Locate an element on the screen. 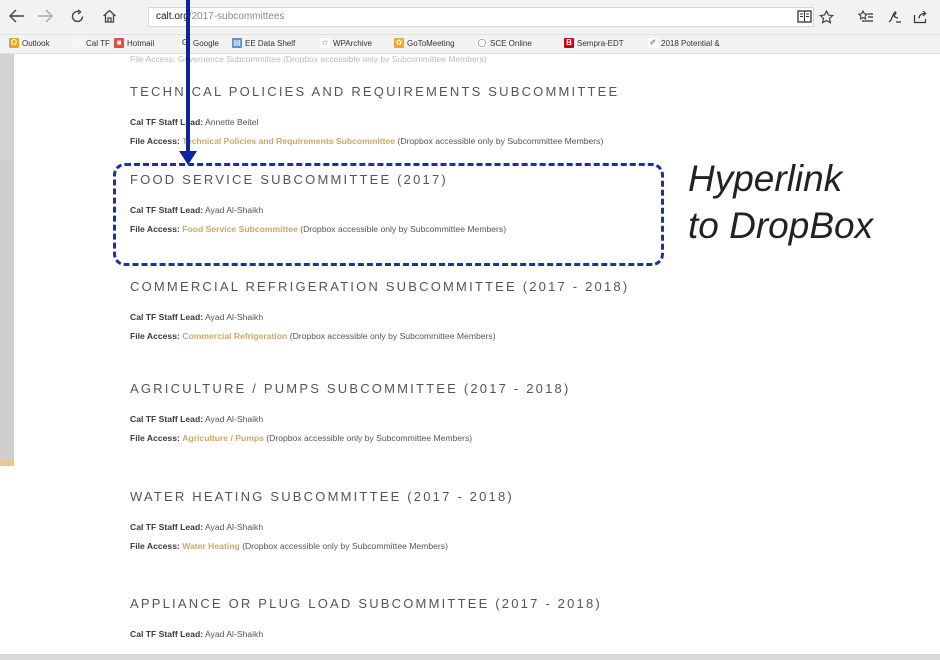  dropbox-link: Commercial Refrigeration is located at coordinates (234, 336).